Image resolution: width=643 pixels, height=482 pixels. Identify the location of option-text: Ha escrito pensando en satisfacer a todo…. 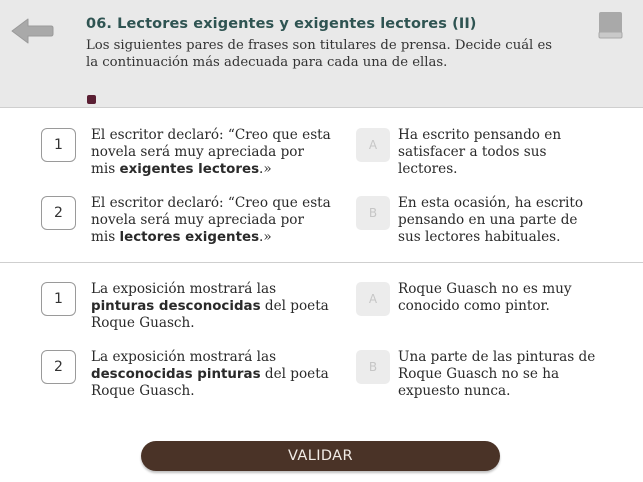
(480, 152).